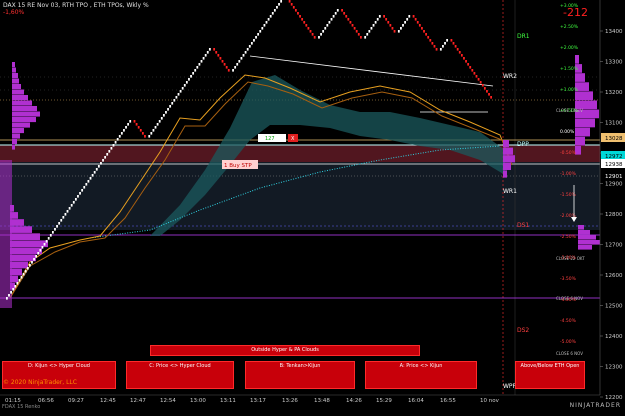 This screenshot has height=416, width=625. I want to click on time-axis-label: 15:29, so click(384, 401).